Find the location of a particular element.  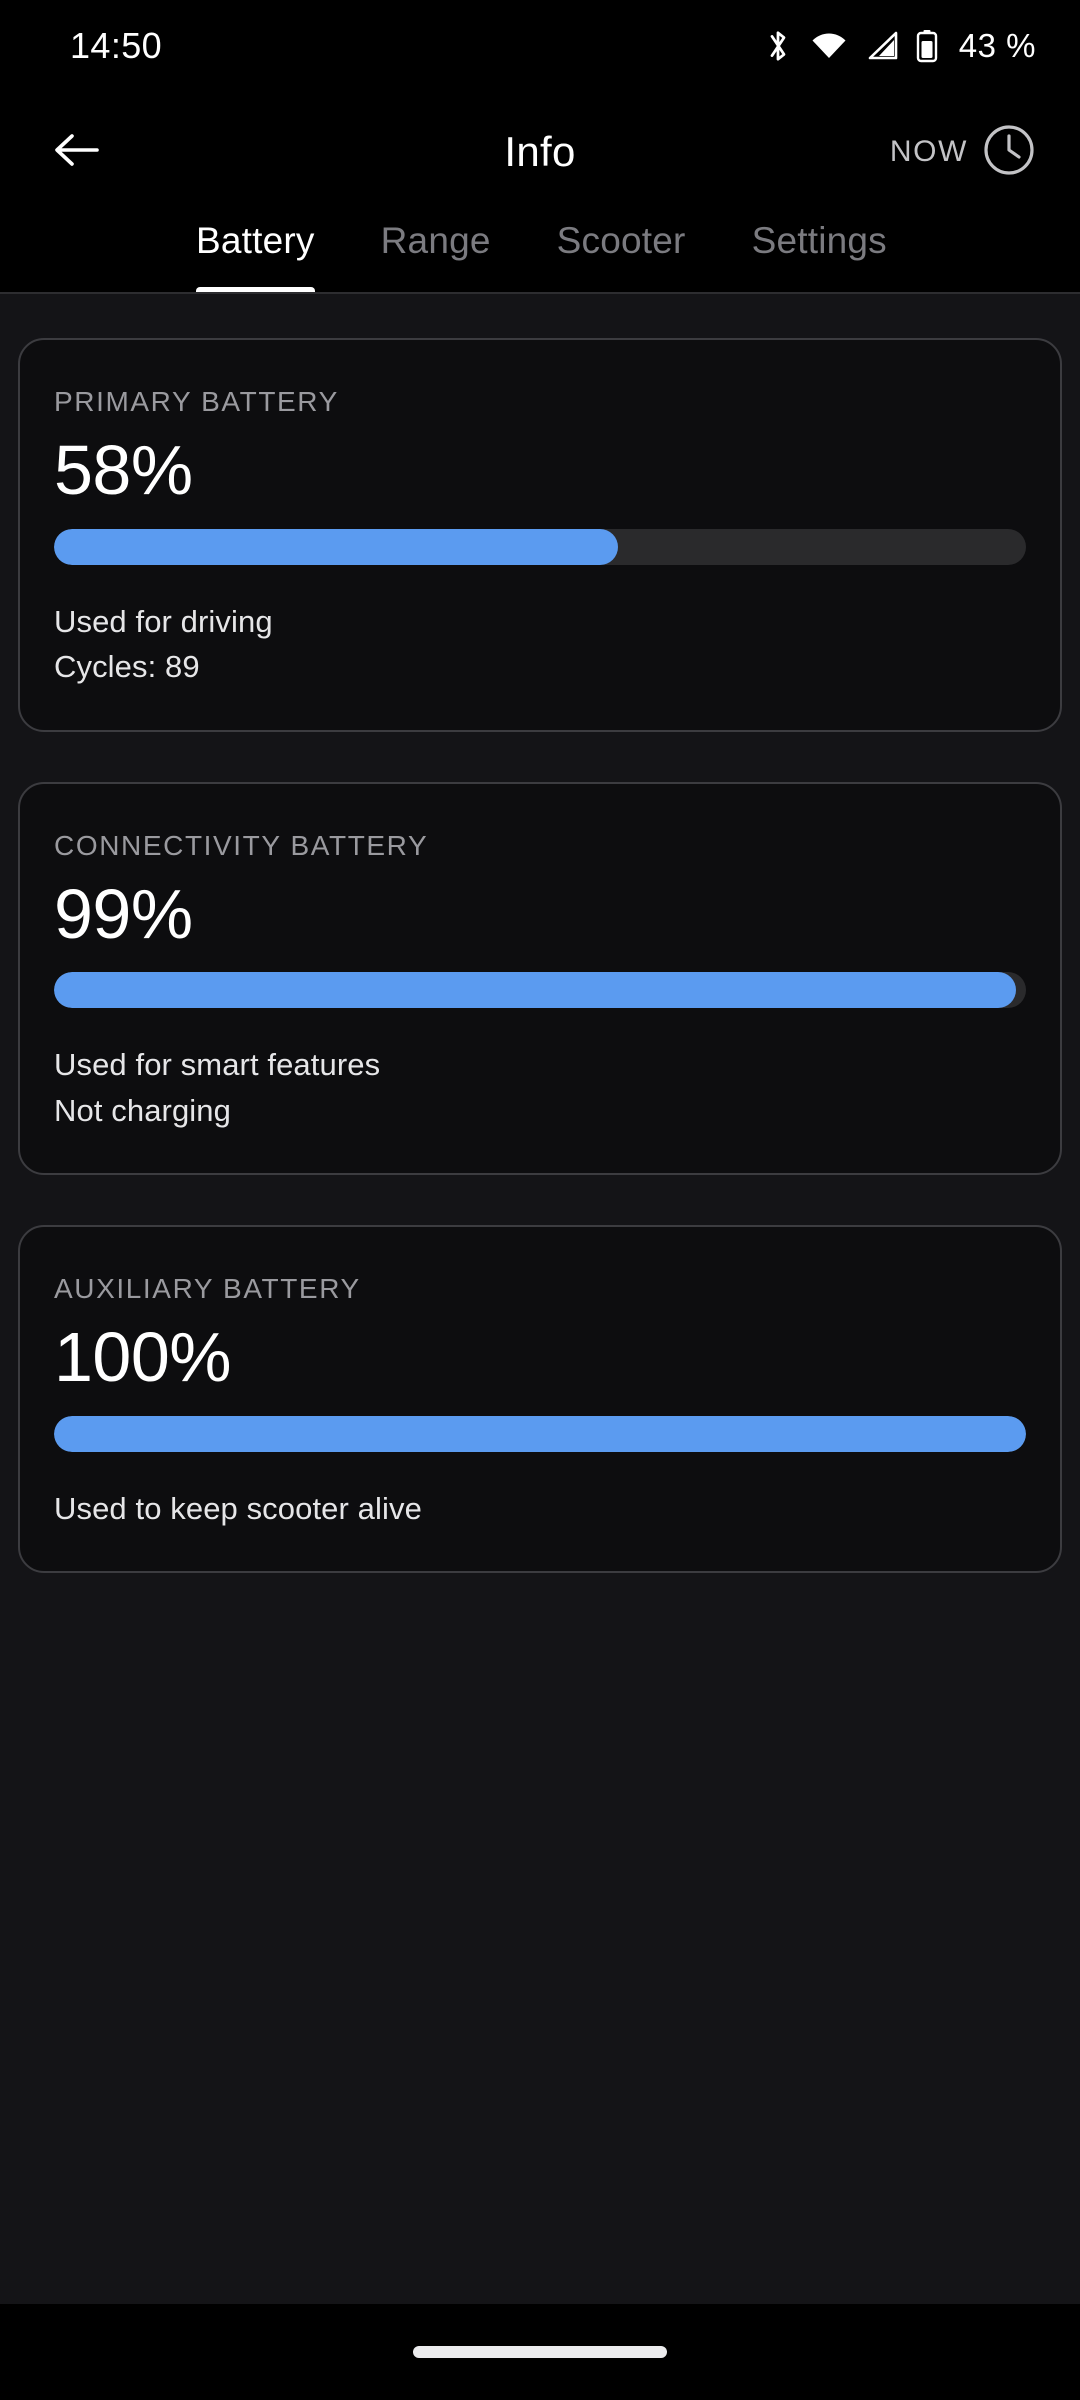

tab-battery: Battery is located at coordinates (255, 253).